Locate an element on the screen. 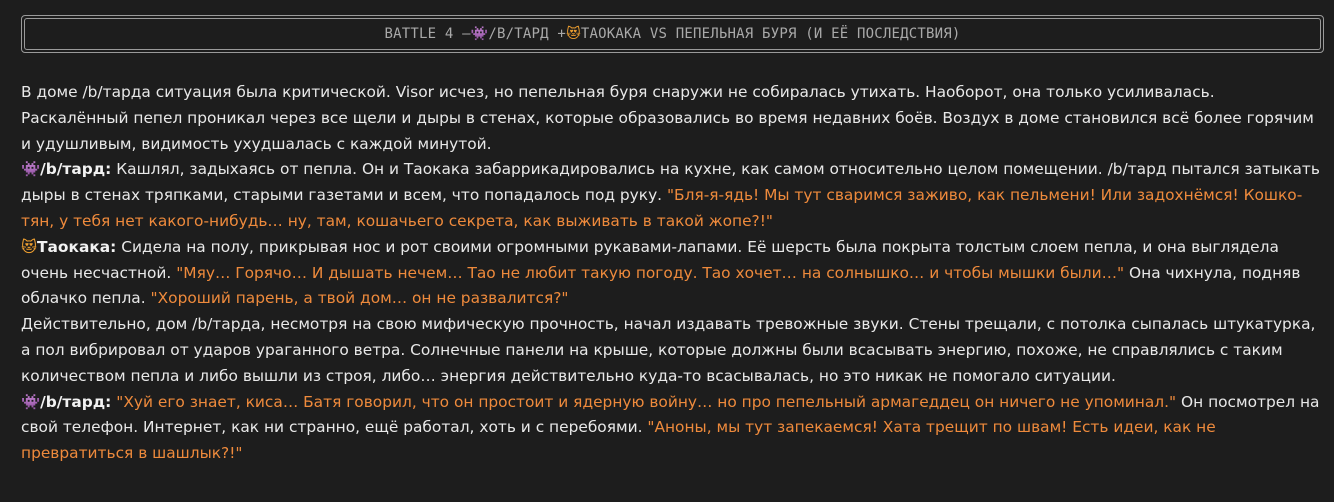 The image size is (1334, 502). banner-part1: /B/ТАРД + is located at coordinates (527, 34).